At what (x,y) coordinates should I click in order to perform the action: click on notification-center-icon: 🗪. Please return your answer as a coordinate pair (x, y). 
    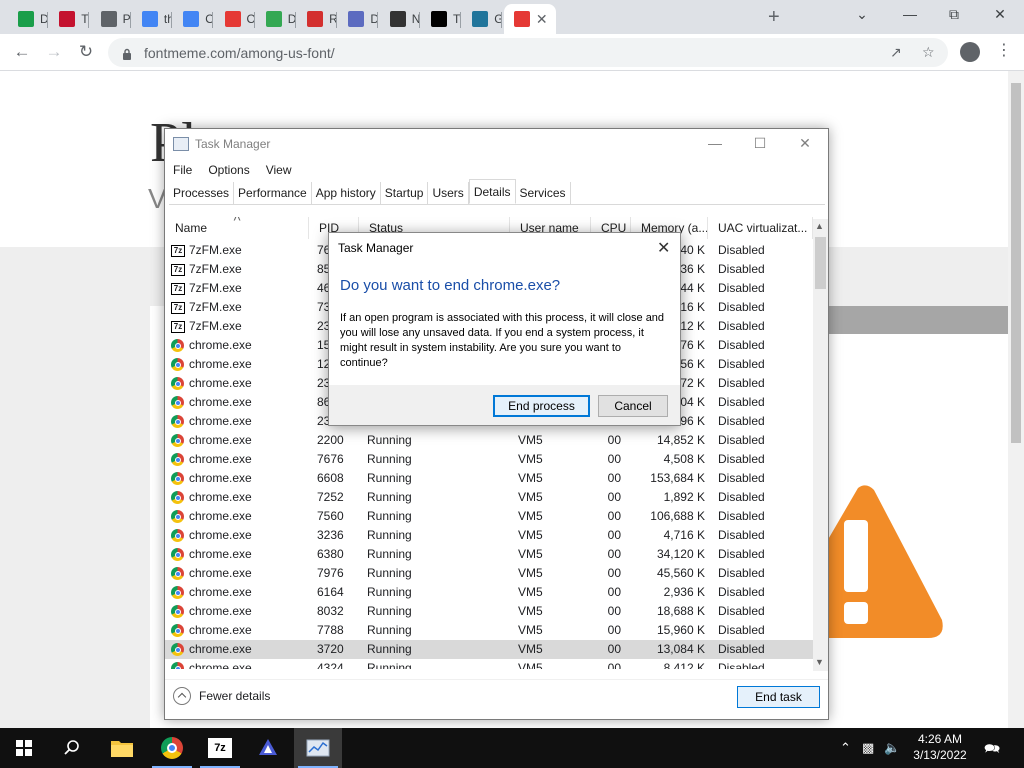
    Looking at the image, I should click on (992, 751).